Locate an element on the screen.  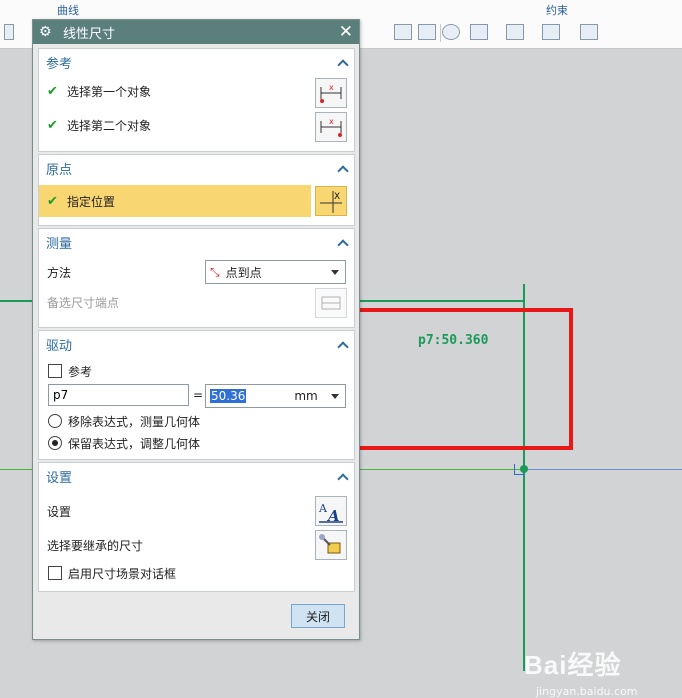
section-title-driving: 驱动 is located at coordinates (59, 346).